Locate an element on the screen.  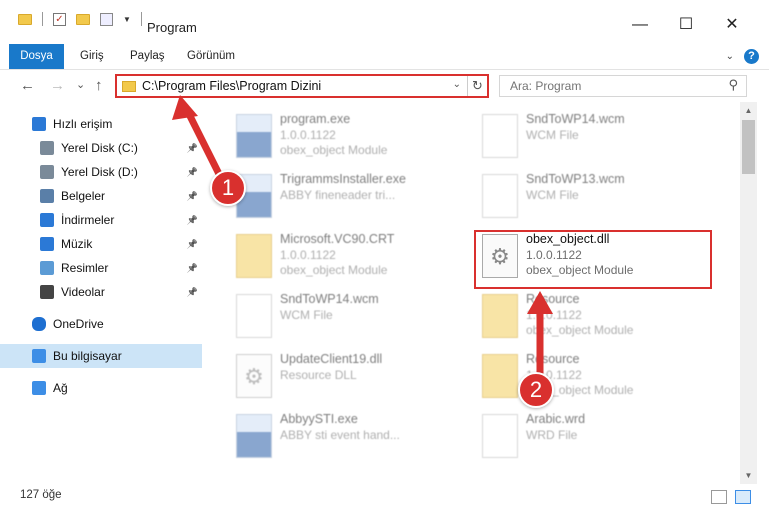
file-item: ⚙ UpdateClient19.dll Resource DLL is located at coordinates (350, 378).